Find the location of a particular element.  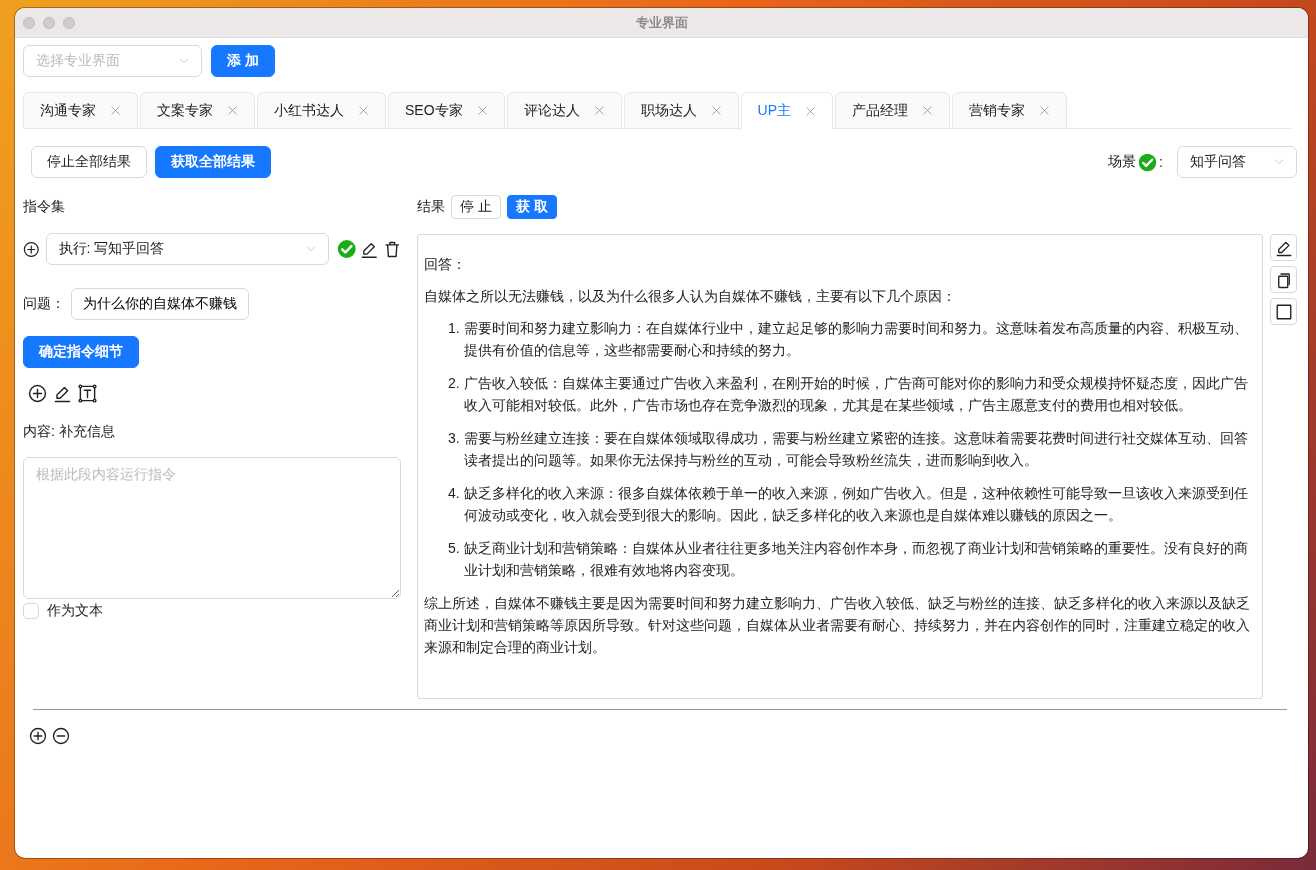

stop-button: 停 止 is located at coordinates (476, 207).